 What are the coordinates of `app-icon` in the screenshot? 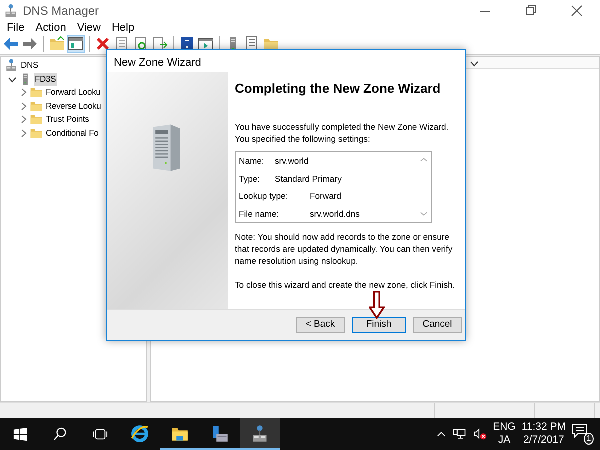 It's located at (11, 11).